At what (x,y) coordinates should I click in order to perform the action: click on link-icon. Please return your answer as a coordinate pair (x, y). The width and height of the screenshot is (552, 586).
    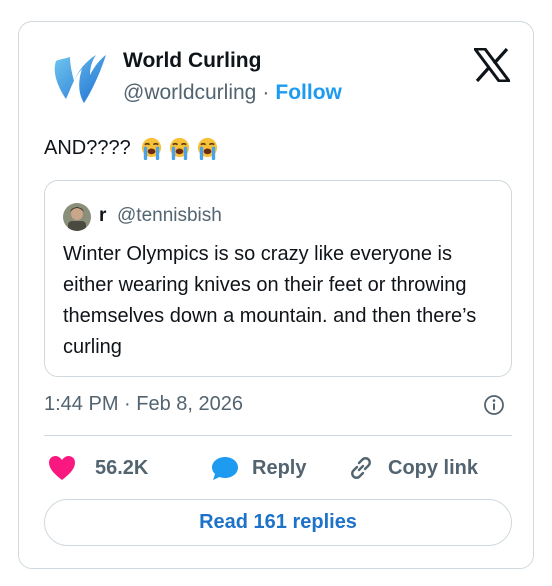
    Looking at the image, I should click on (361, 468).